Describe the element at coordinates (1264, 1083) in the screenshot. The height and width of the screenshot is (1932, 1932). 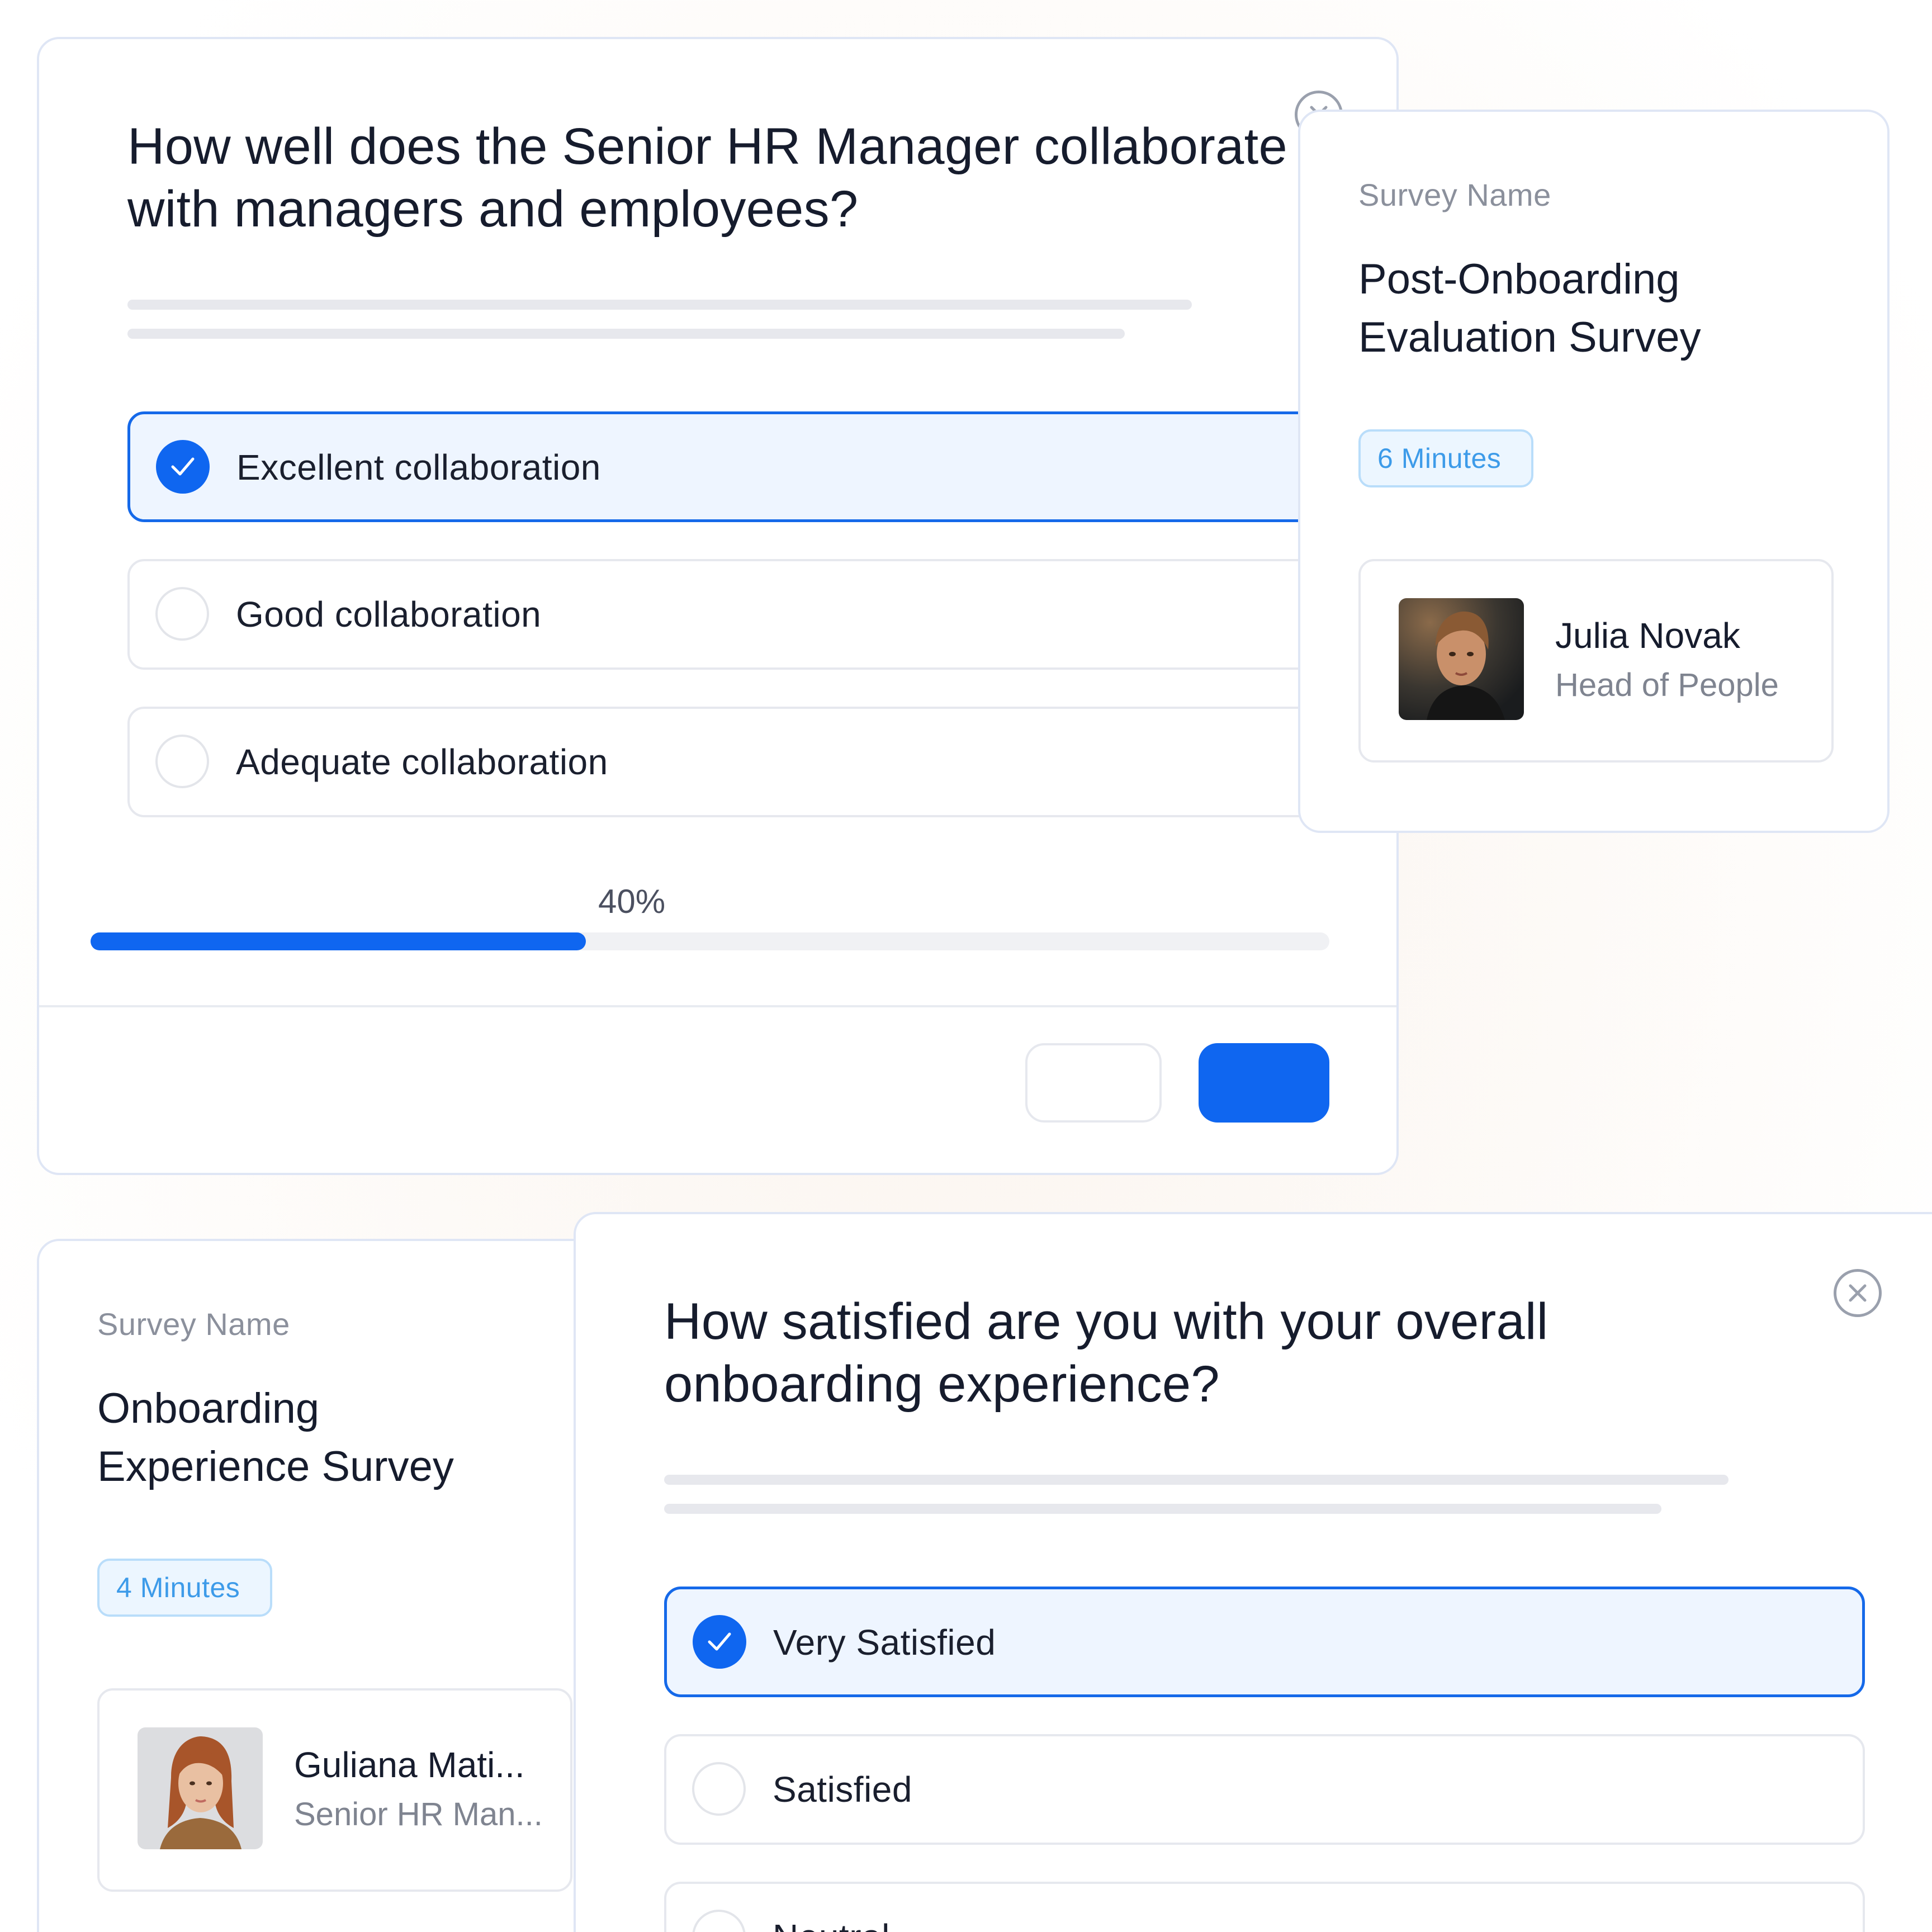
I see `next-button` at that location.